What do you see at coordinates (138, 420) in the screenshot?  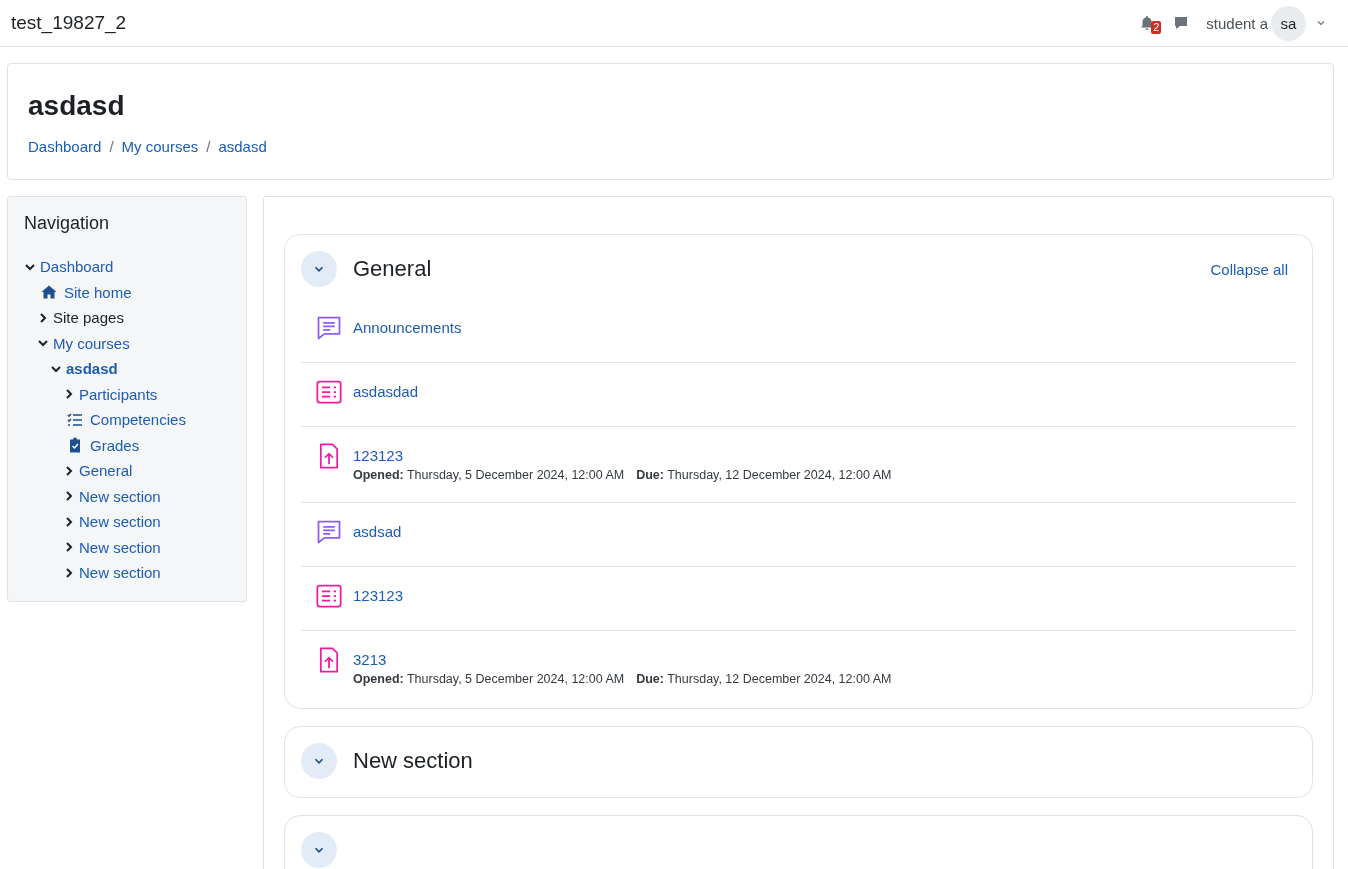 I see `nav-link: Competencies` at bounding box center [138, 420].